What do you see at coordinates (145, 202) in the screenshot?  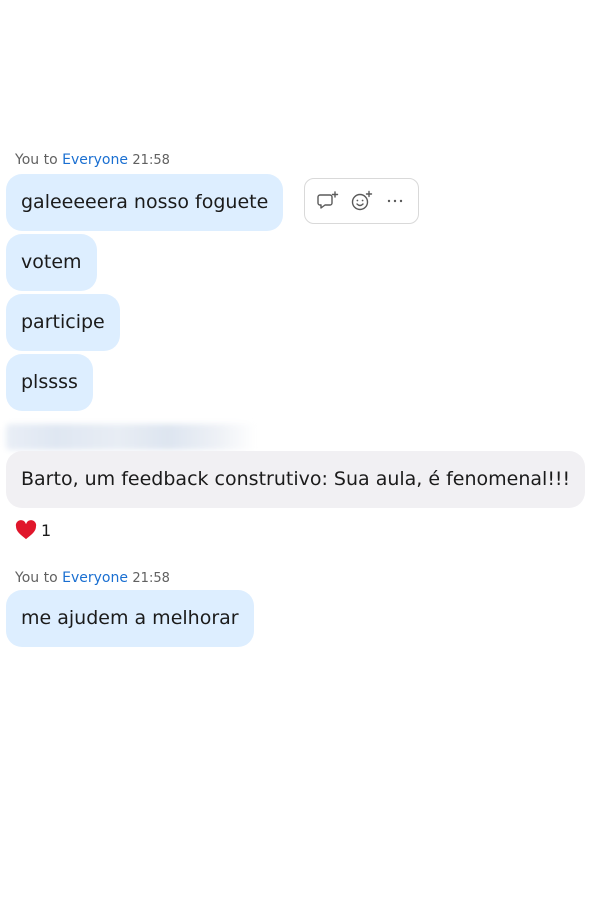 I see `chat-message: galeeeeera nosso foguete` at bounding box center [145, 202].